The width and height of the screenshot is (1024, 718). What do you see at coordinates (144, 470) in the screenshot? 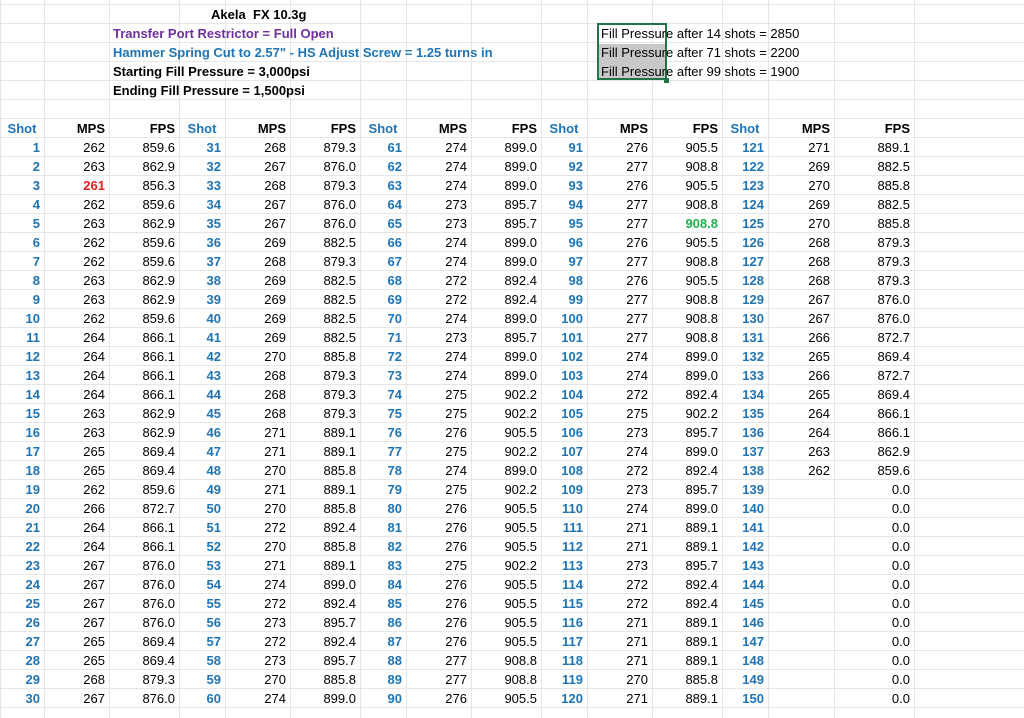
I see `fps-cell: 869.4` at bounding box center [144, 470].